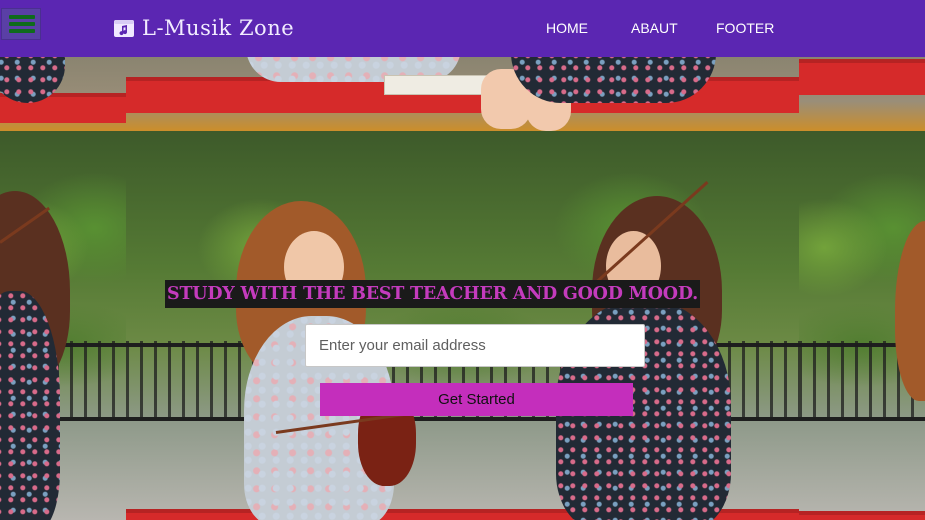 The width and height of the screenshot is (925, 520). What do you see at coordinates (462, 28) in the screenshot?
I see `top-navbar: L-Musik Zone HOME ABAUT FOOTER` at bounding box center [462, 28].